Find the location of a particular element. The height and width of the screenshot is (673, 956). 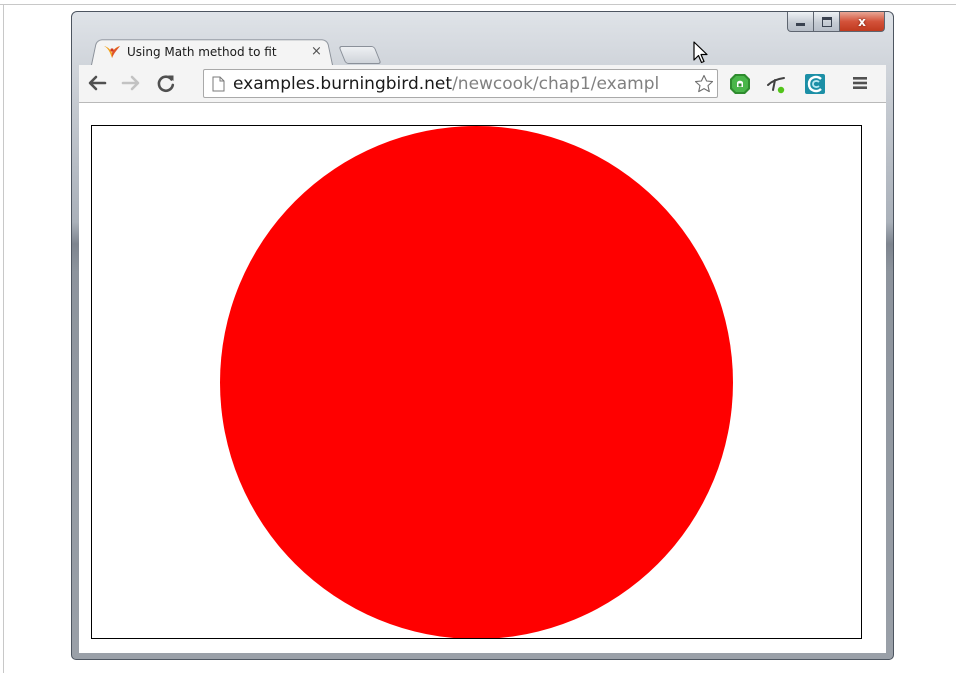

maximize-icon is located at coordinates (826, 21).